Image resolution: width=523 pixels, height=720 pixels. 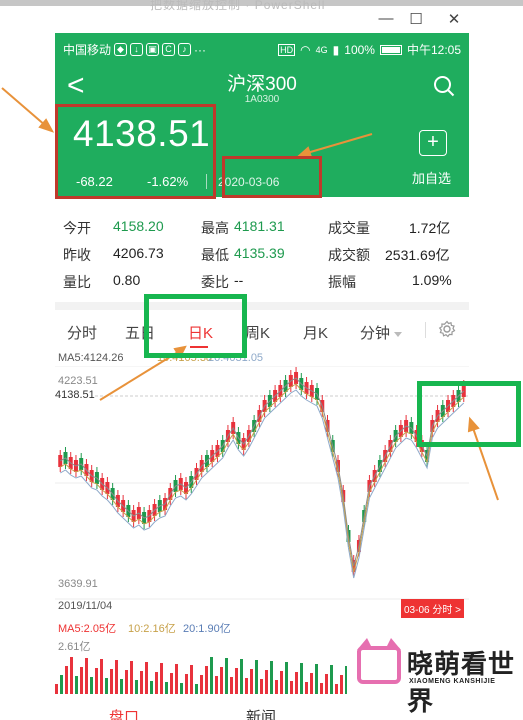 I want to click on highlight-last-candles, so click(x=469, y=414).